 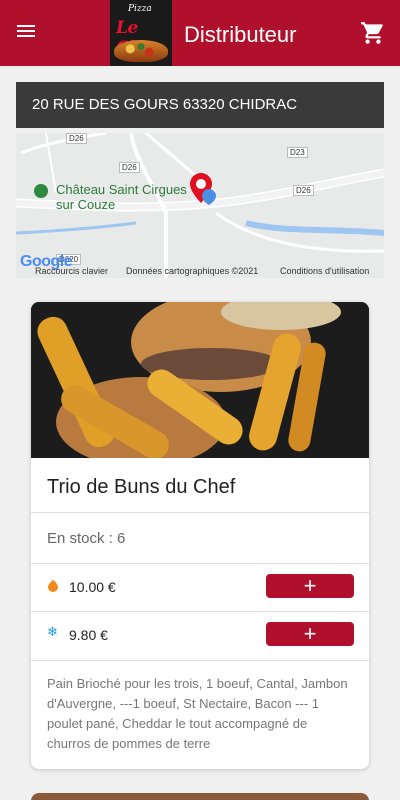 I want to click on top-app-bar: Pizza Le Cles Distributeur, so click(x=200, y=33).